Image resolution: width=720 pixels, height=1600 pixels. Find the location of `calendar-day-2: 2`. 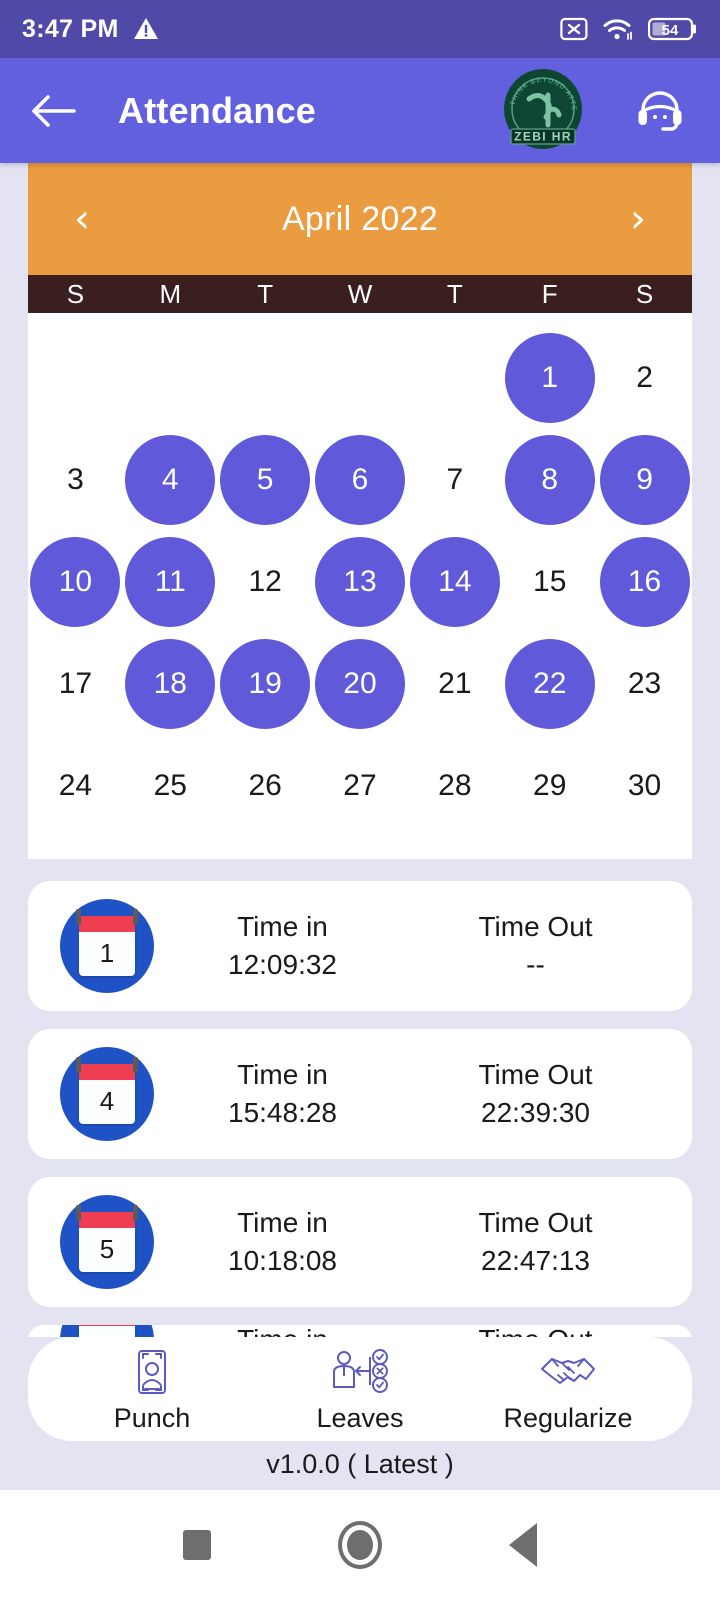

calendar-day-2: 2 is located at coordinates (645, 378).